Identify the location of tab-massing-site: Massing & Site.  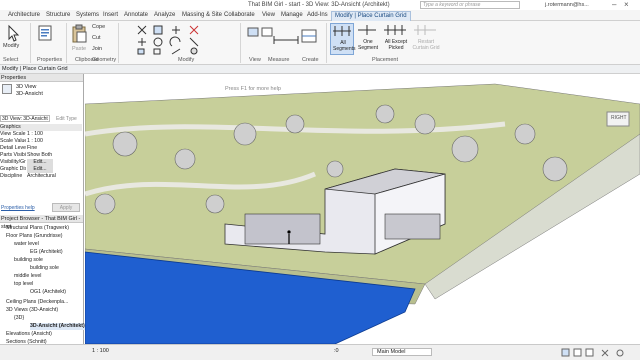
(202, 16).